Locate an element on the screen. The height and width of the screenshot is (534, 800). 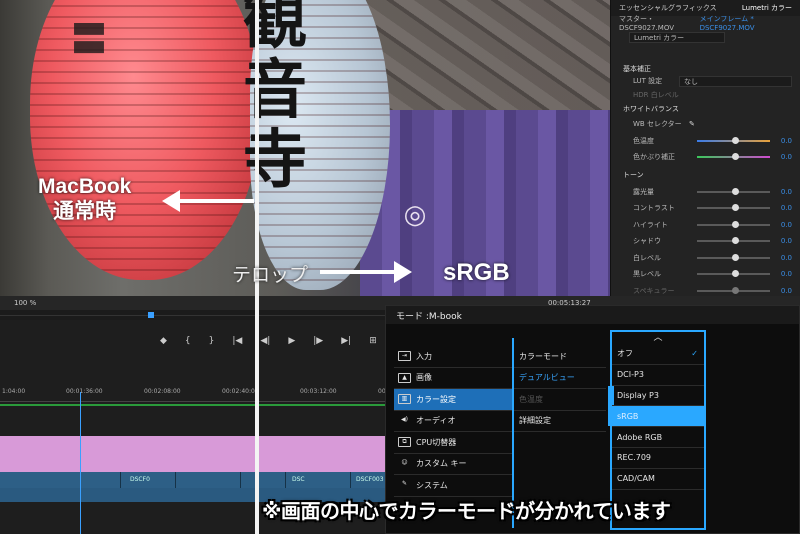
lantern-kanji: 観 音 寺 is located at coordinates (275, 98).